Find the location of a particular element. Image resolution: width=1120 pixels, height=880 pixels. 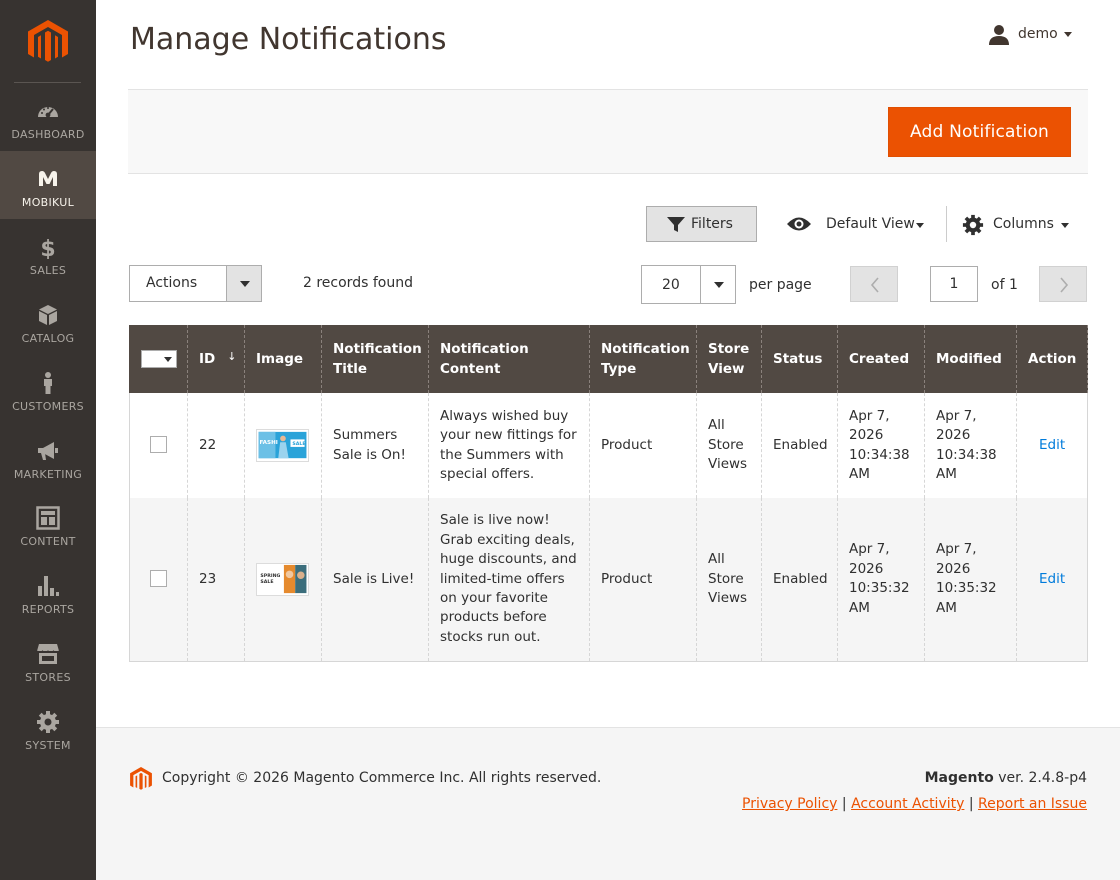

columns-dropdown: Columns is located at coordinates (1022, 225).